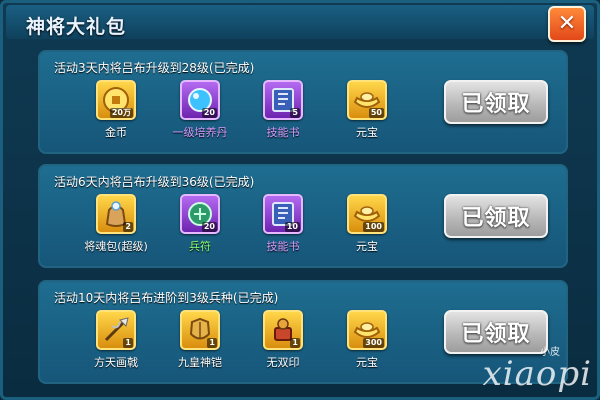 Image resolution: width=600 pixels, height=400 pixels. What do you see at coordinates (121, 113) in the screenshot?
I see `reward-qty: 20万` at bounding box center [121, 113].